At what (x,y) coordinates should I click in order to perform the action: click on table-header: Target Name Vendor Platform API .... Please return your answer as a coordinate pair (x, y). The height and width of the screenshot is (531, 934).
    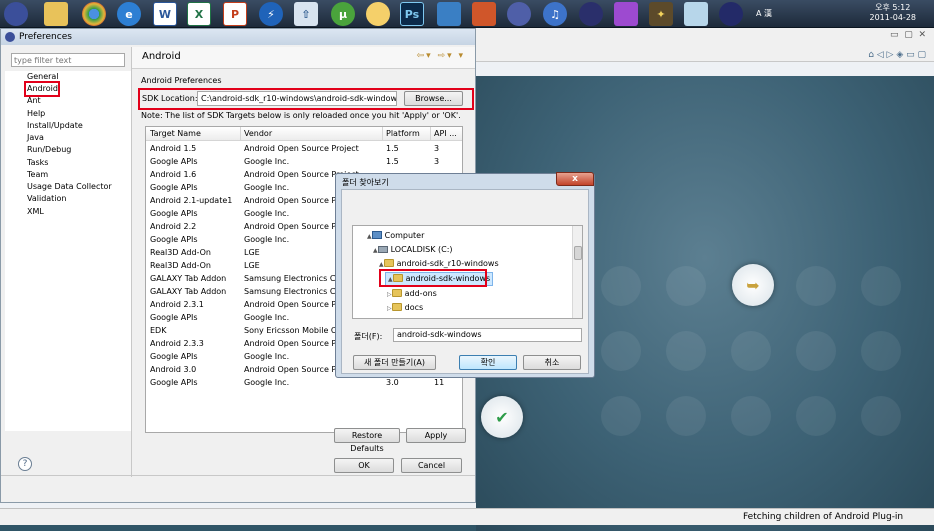
    Looking at the image, I should click on (304, 134).